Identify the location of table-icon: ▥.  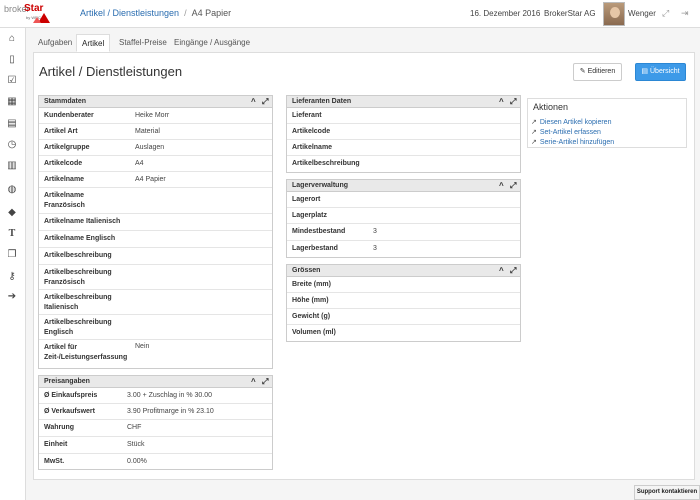
(12, 166).